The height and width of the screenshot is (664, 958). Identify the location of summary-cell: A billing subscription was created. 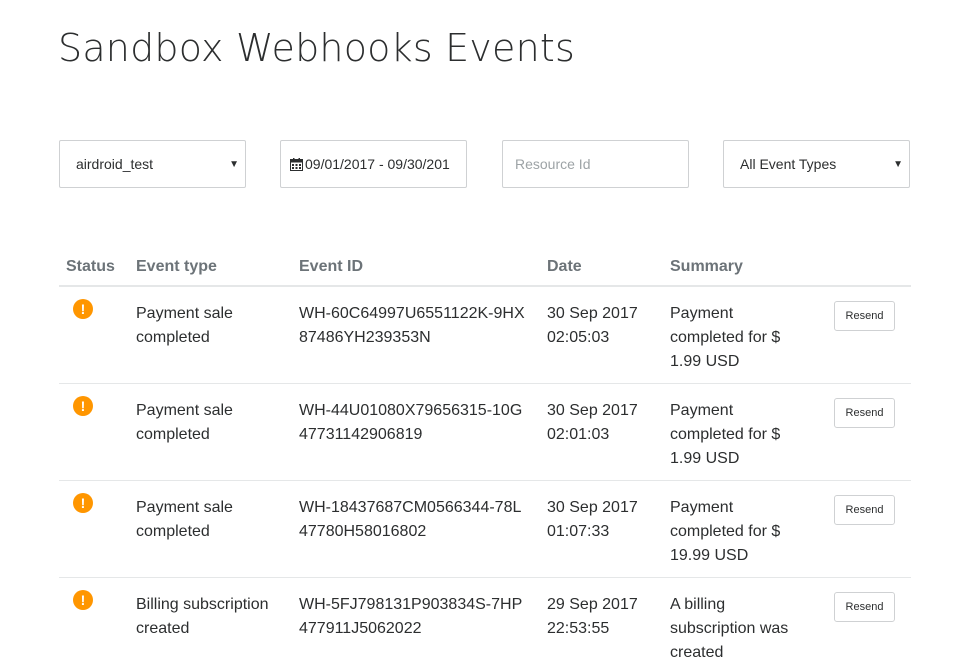
(729, 628).